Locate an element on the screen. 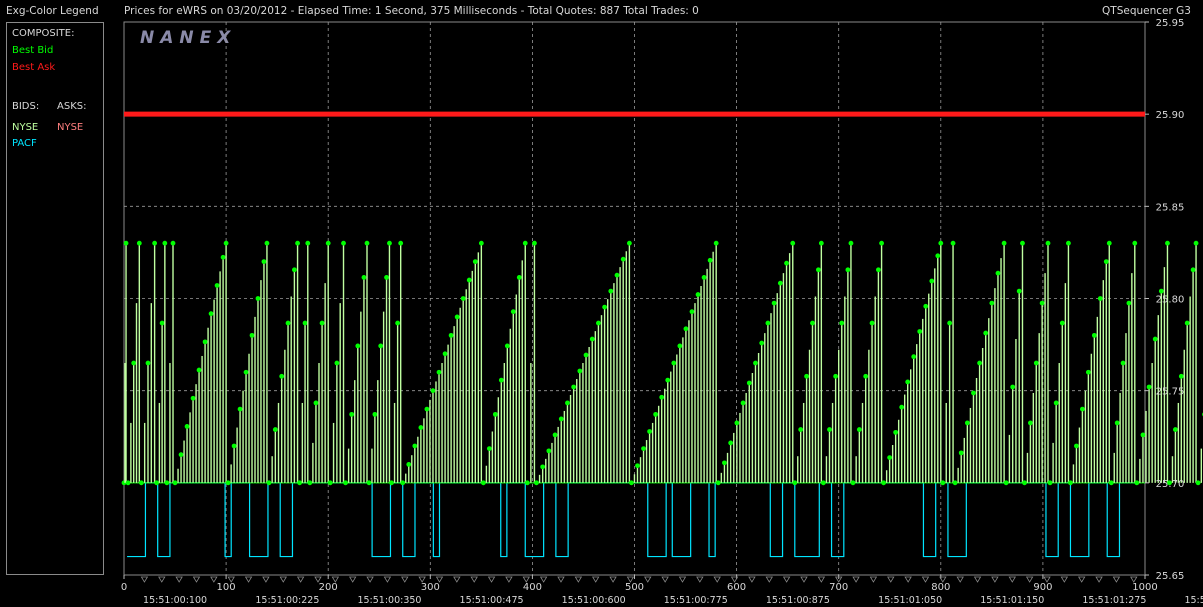 Image resolution: width=1203 pixels, height=607 pixels. y-tick-label: 25.85 is located at coordinates (1170, 207).